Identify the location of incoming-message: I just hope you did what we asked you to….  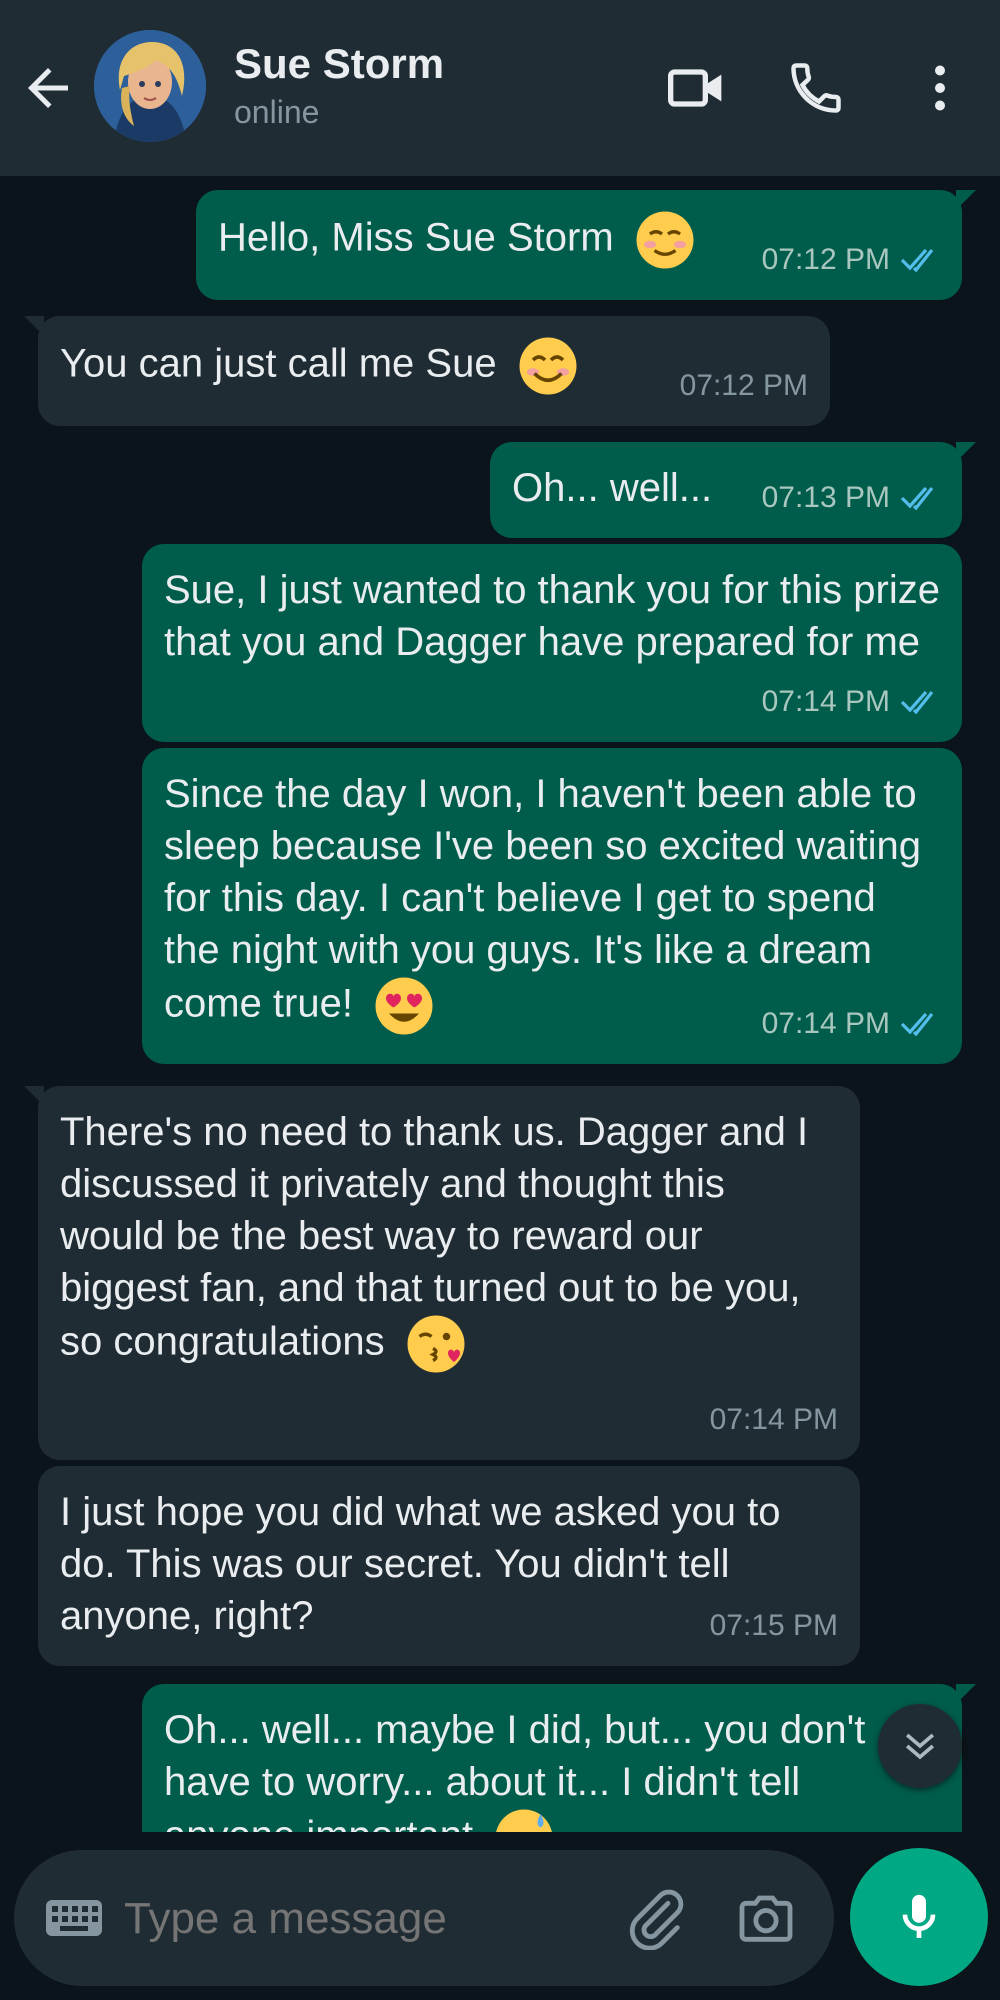
(449, 1566).